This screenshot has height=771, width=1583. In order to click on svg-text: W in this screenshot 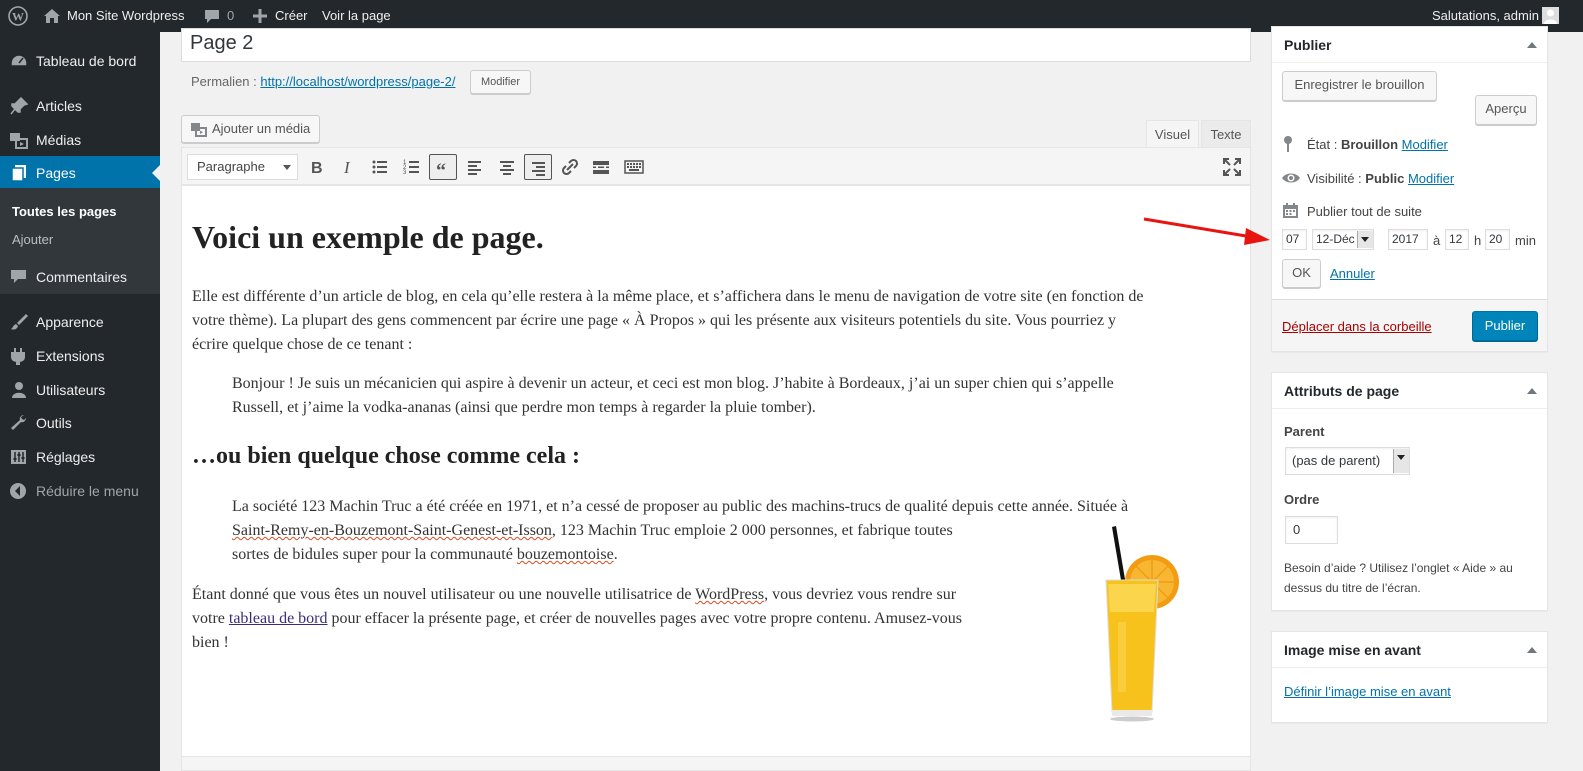, I will do `click(18, 17)`.